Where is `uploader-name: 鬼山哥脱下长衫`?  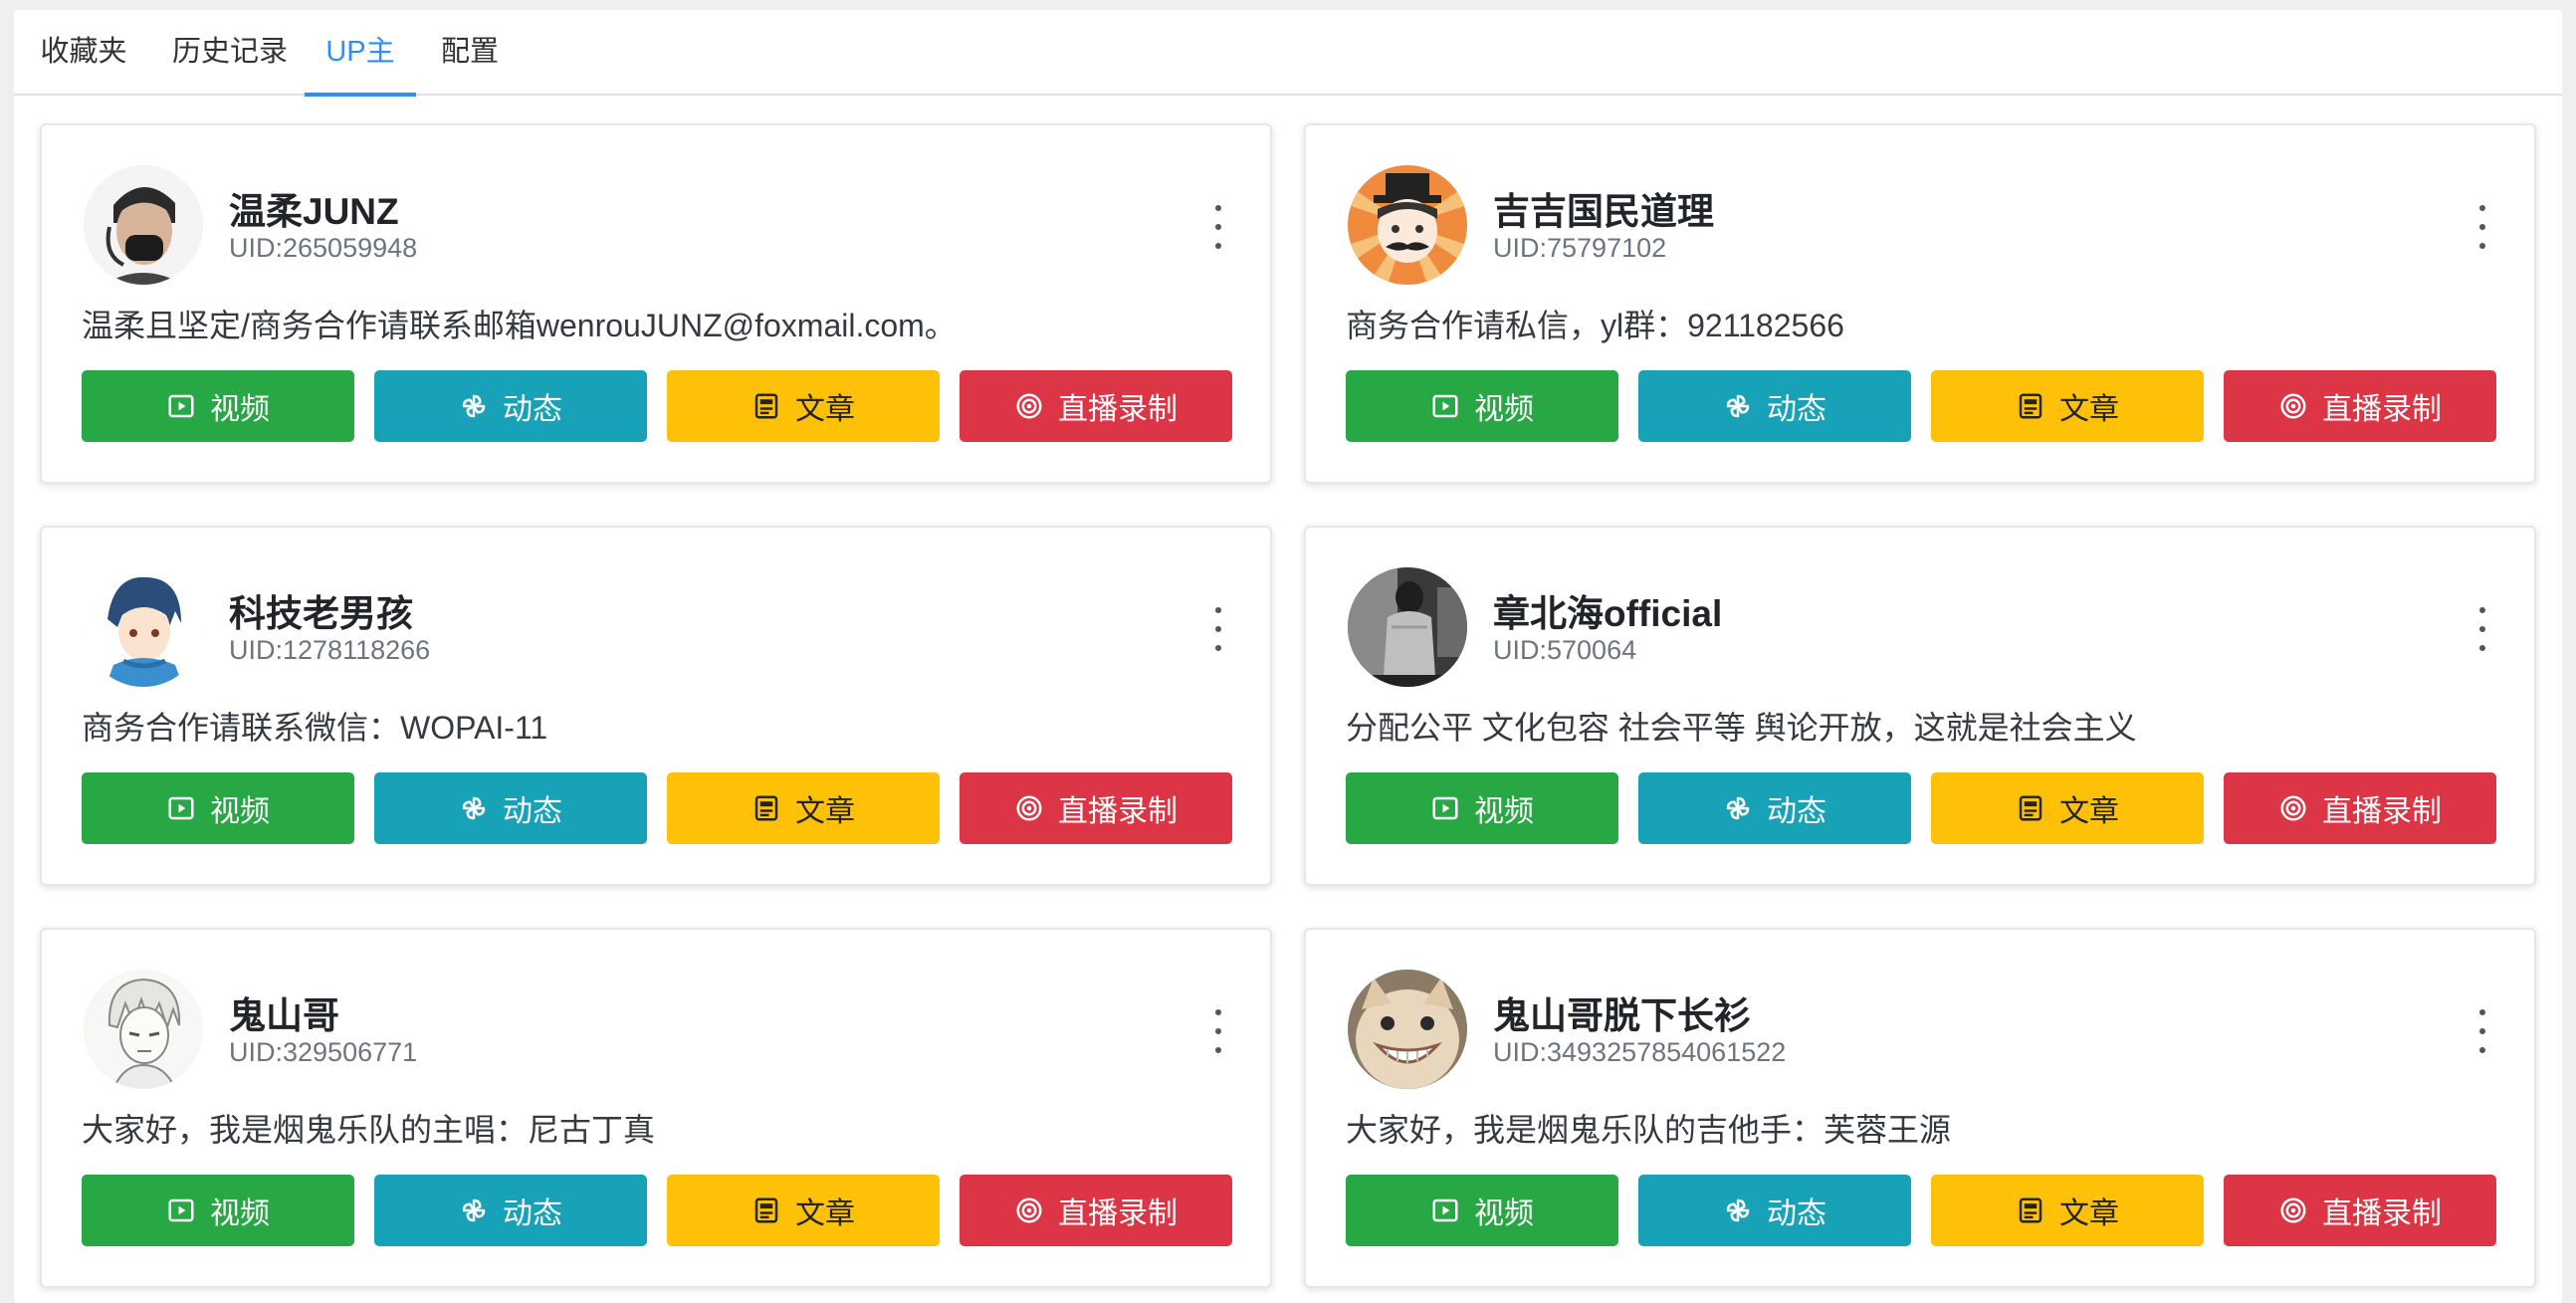
uploader-name: 鬼山哥脱下长衫 is located at coordinates (1622, 1012).